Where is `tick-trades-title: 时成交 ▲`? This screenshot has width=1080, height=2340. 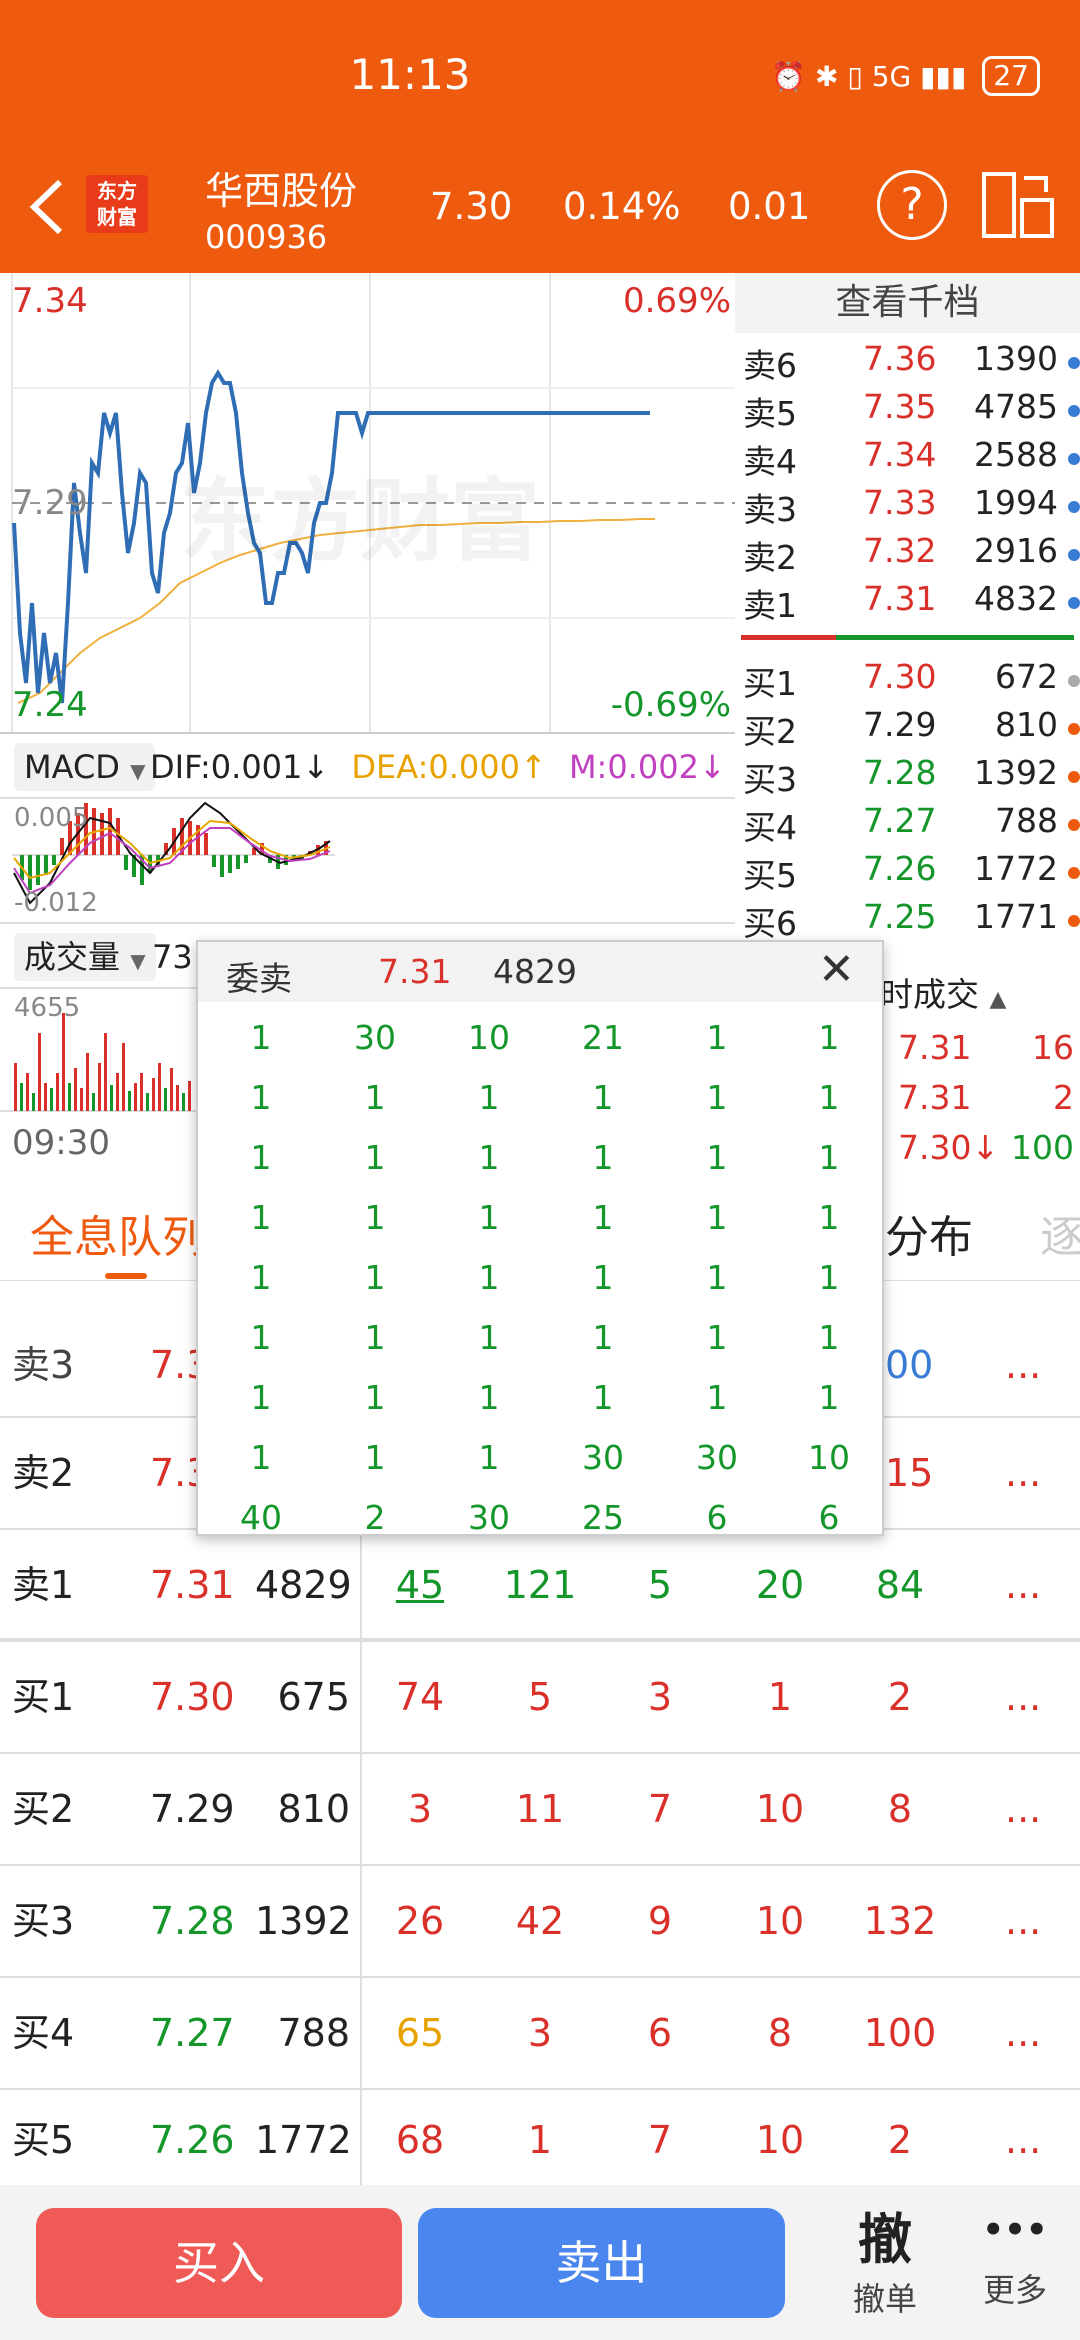 tick-trades-title: 时成交 ▲ is located at coordinates (943, 992).